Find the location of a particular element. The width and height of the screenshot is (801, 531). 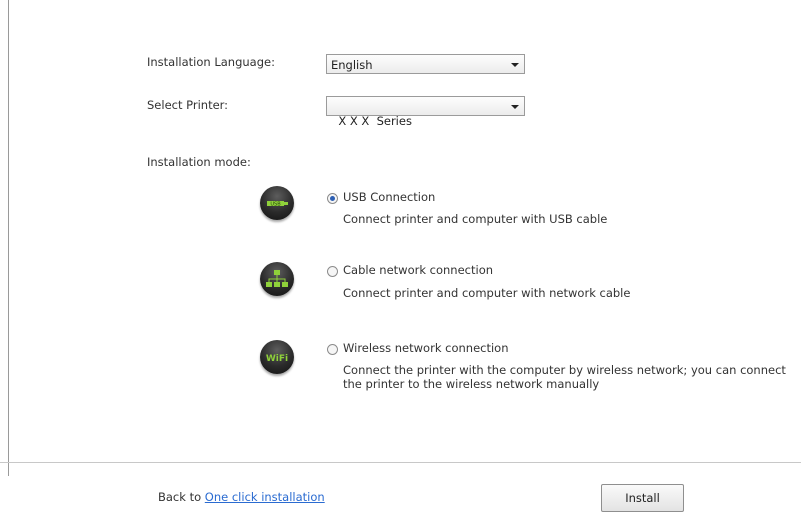

back-to-text: Back to One click installation is located at coordinates (241, 497).